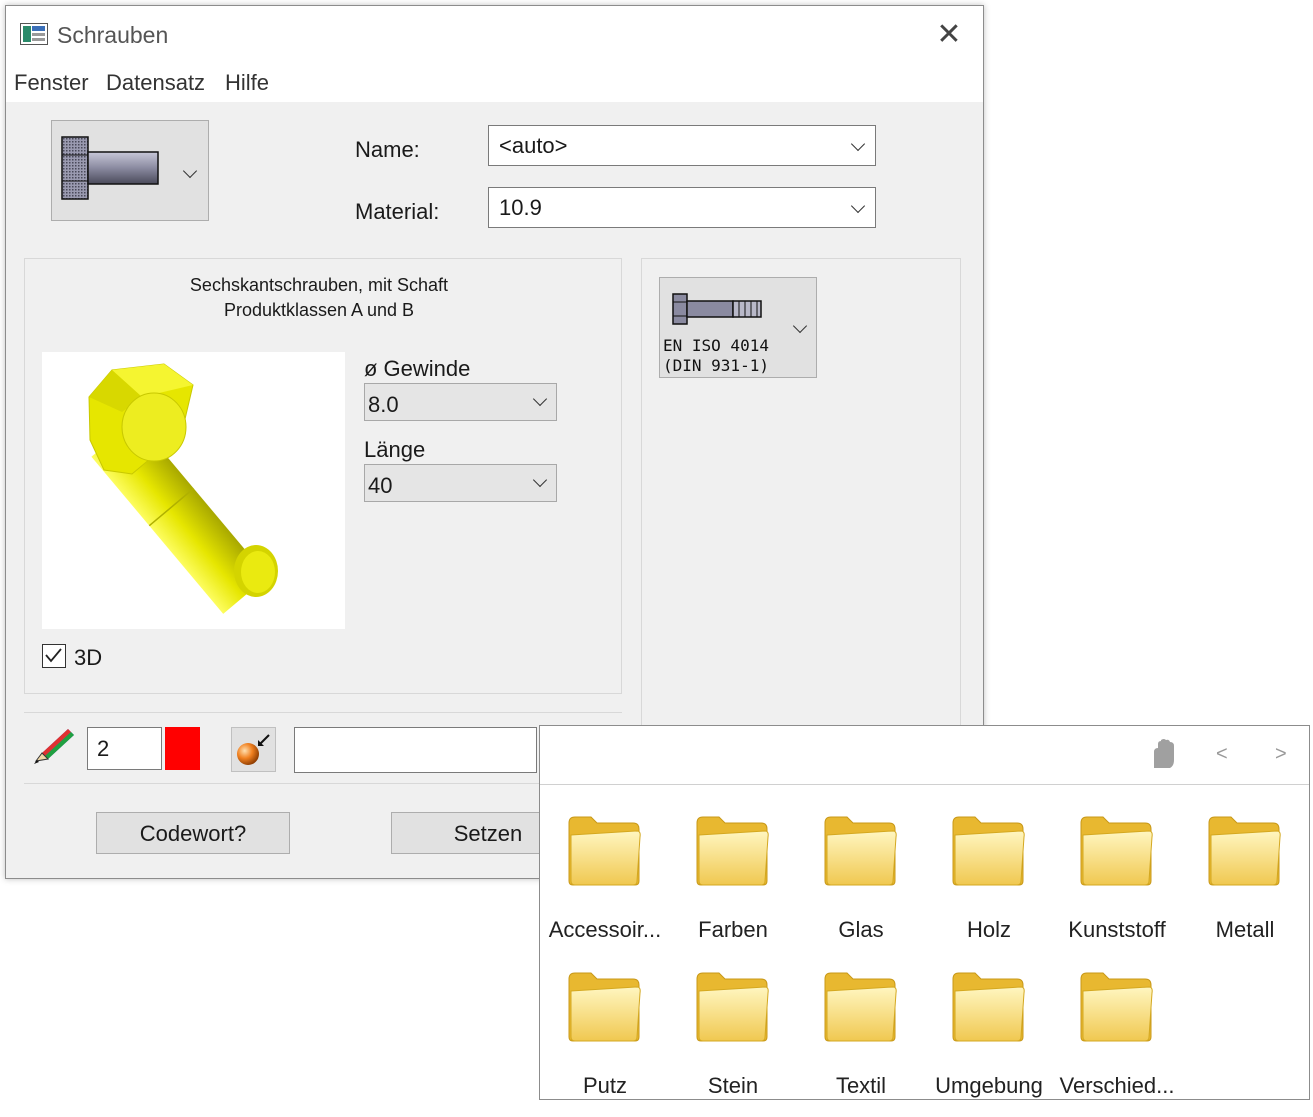 Image resolution: width=1313 pixels, height=1117 pixels. What do you see at coordinates (460, 402) in the screenshot?
I see `diameter-select: 8.0` at bounding box center [460, 402].